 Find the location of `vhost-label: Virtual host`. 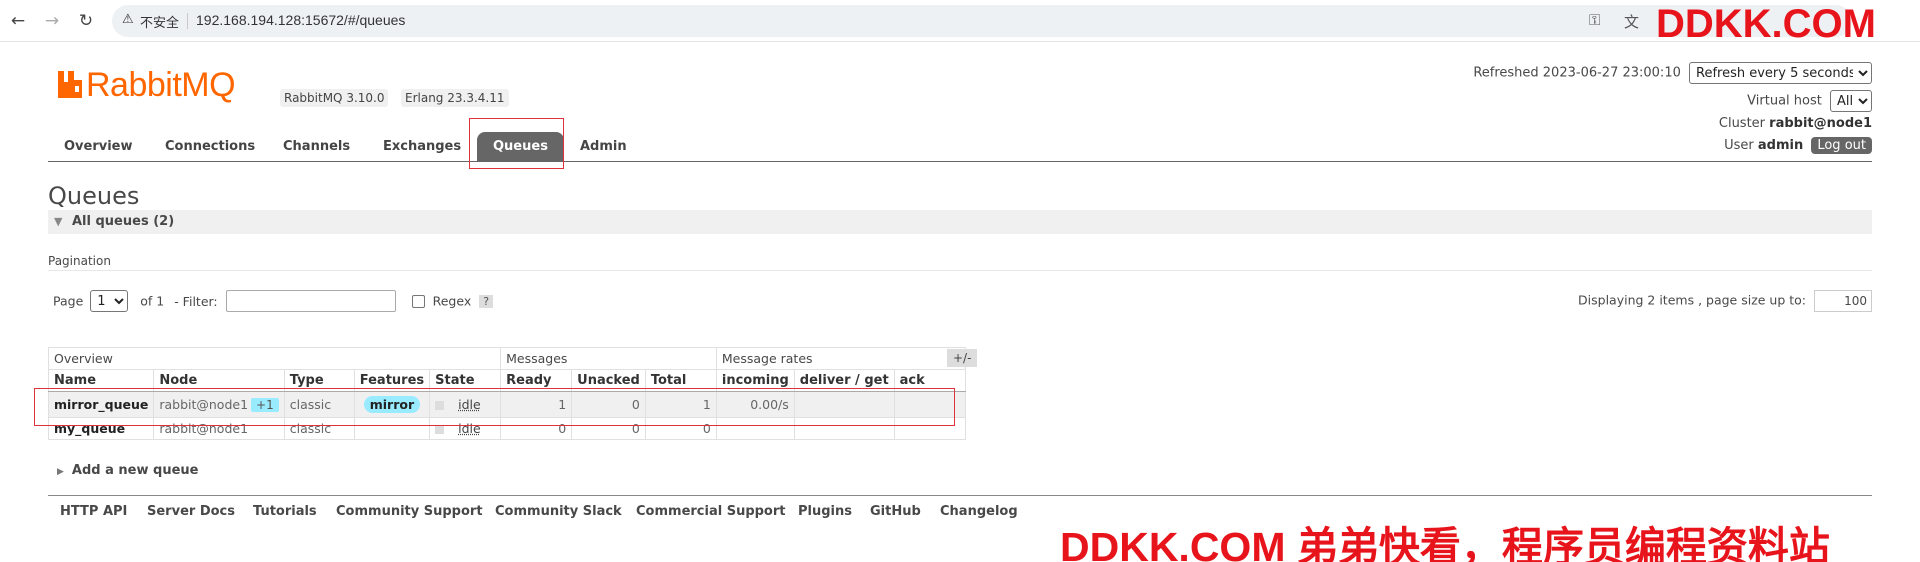

vhost-label: Virtual host is located at coordinates (1784, 101).